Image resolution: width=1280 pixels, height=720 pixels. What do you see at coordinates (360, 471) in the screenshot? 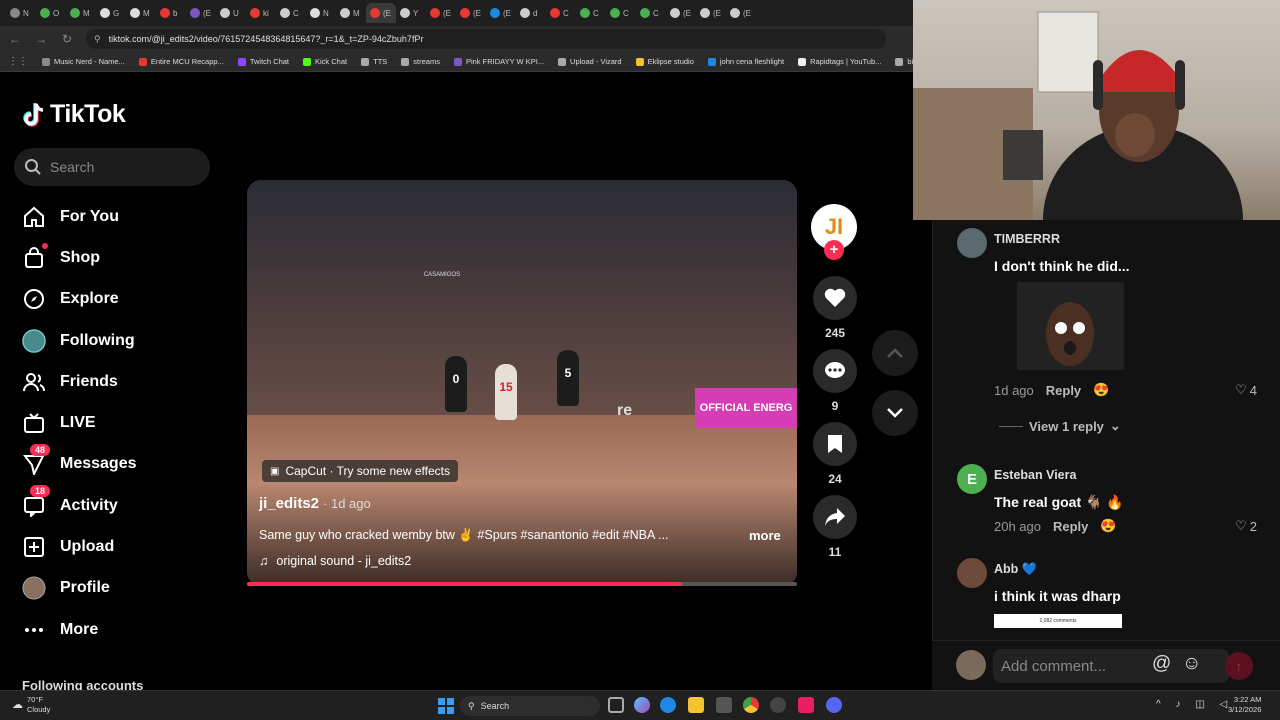
I see `capcut-effect-chip: ▣ CapCut · Try some new effects` at bounding box center [360, 471].